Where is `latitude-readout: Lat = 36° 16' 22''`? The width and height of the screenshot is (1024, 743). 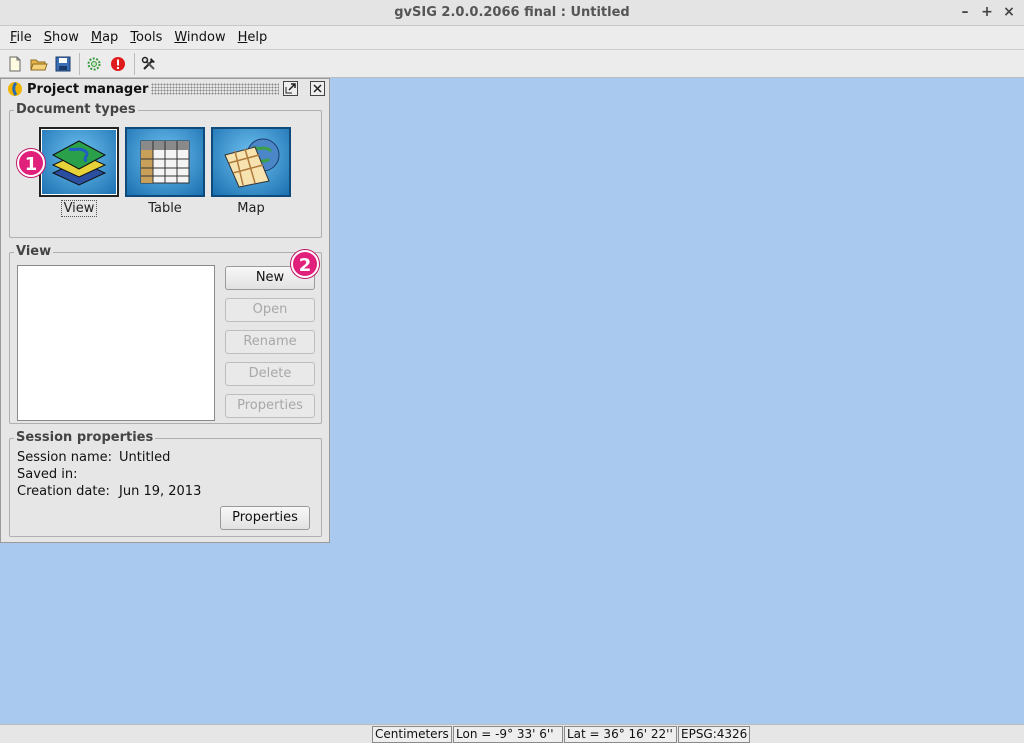 latitude-readout: Lat = 36° 16' 22'' is located at coordinates (620, 734).